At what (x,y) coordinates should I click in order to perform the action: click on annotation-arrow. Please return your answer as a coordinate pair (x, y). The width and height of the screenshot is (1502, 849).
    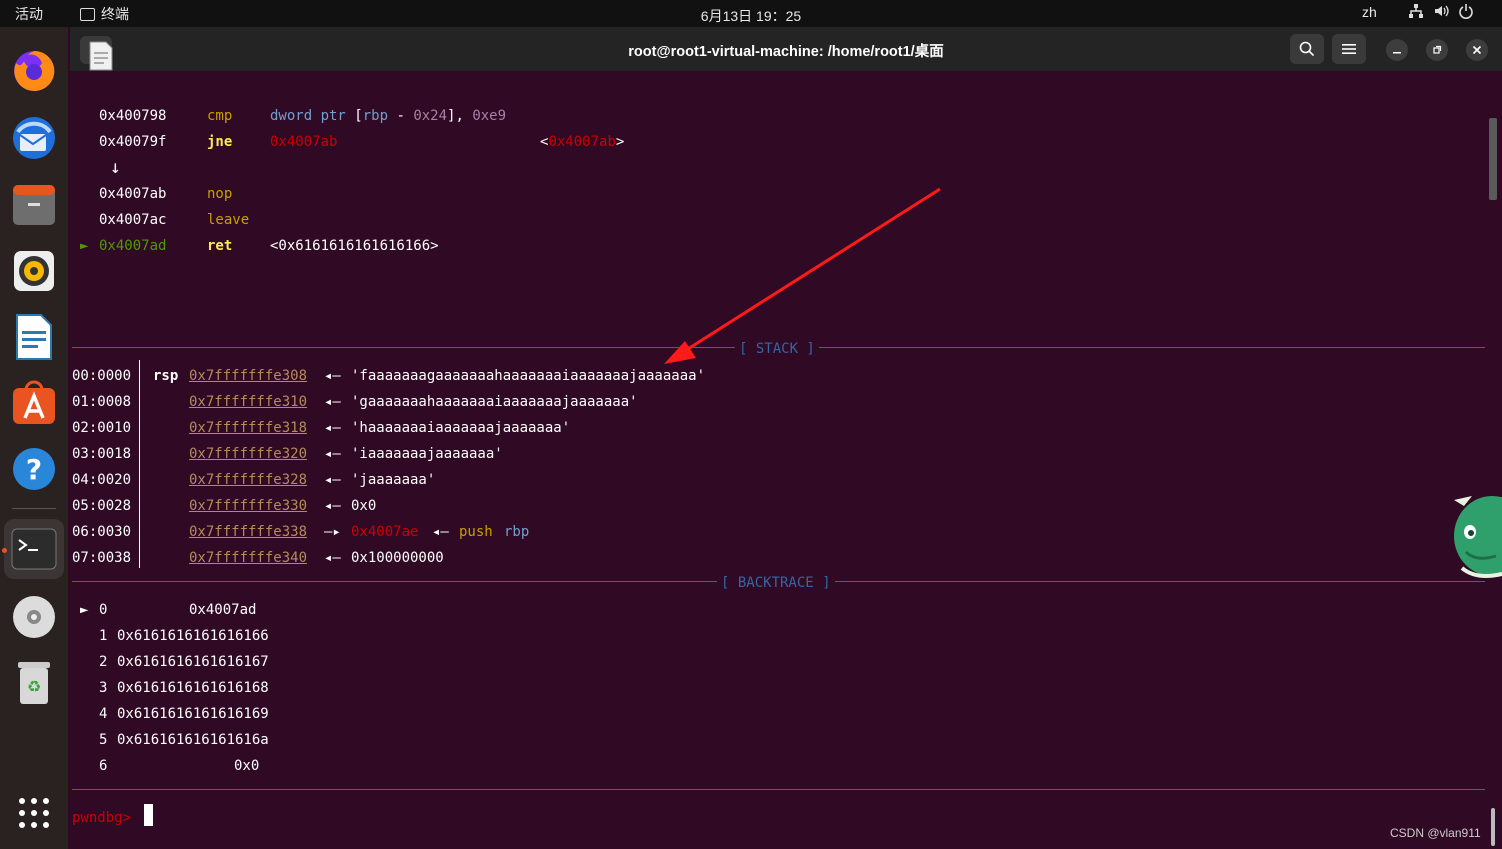
    Looking at the image, I should click on (802, 275).